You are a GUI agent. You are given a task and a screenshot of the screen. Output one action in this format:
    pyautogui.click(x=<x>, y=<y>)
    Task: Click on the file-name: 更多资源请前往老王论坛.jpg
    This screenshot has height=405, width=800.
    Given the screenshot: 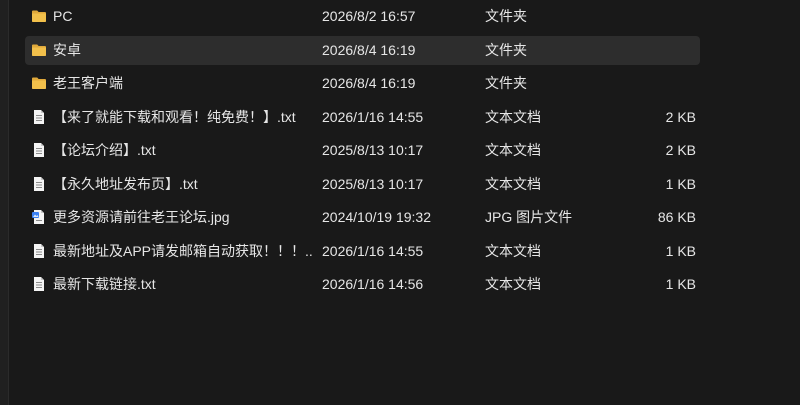 What is the action you would take?
    pyautogui.click(x=183, y=217)
    